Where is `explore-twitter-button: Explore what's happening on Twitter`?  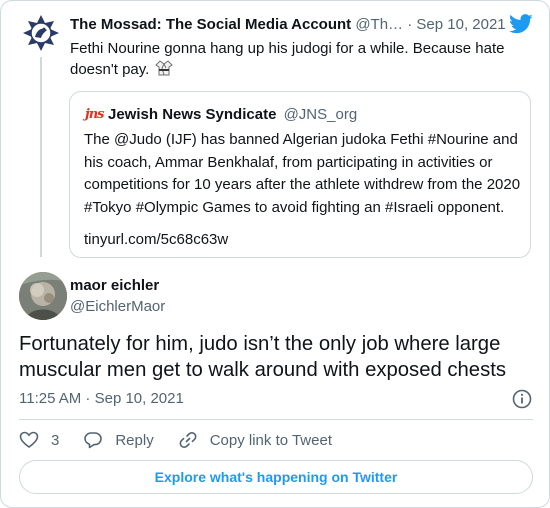 explore-twitter-button: Explore what's happening on Twitter is located at coordinates (276, 477).